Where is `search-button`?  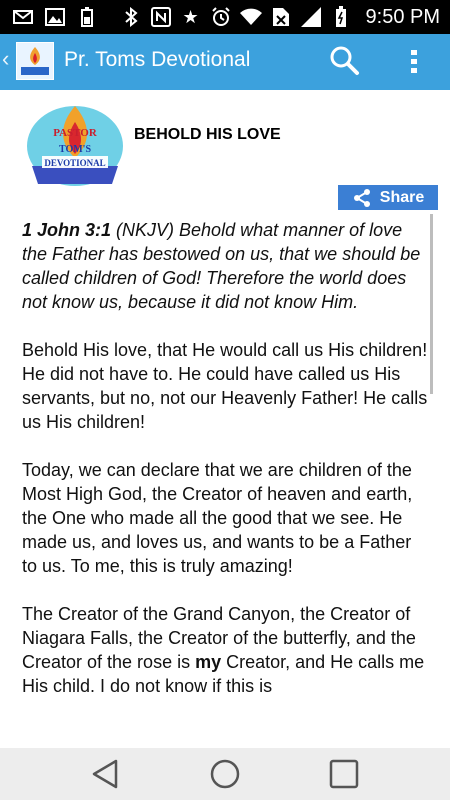 search-button is located at coordinates (345, 61).